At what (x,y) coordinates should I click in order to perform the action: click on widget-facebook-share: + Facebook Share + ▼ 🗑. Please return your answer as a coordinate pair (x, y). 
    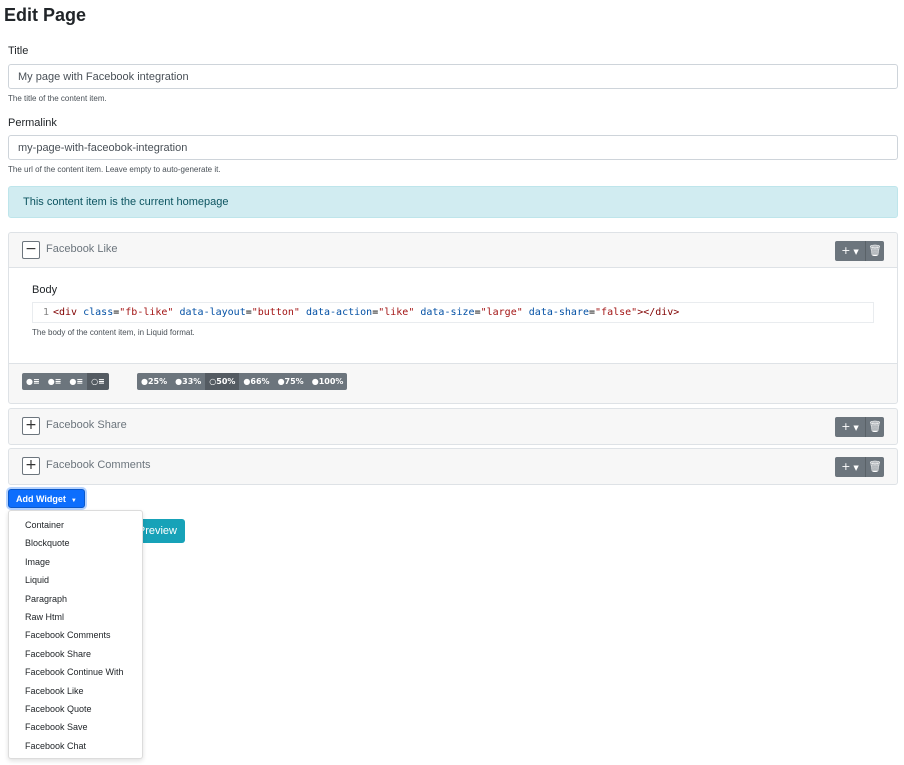
    Looking at the image, I should click on (453, 426).